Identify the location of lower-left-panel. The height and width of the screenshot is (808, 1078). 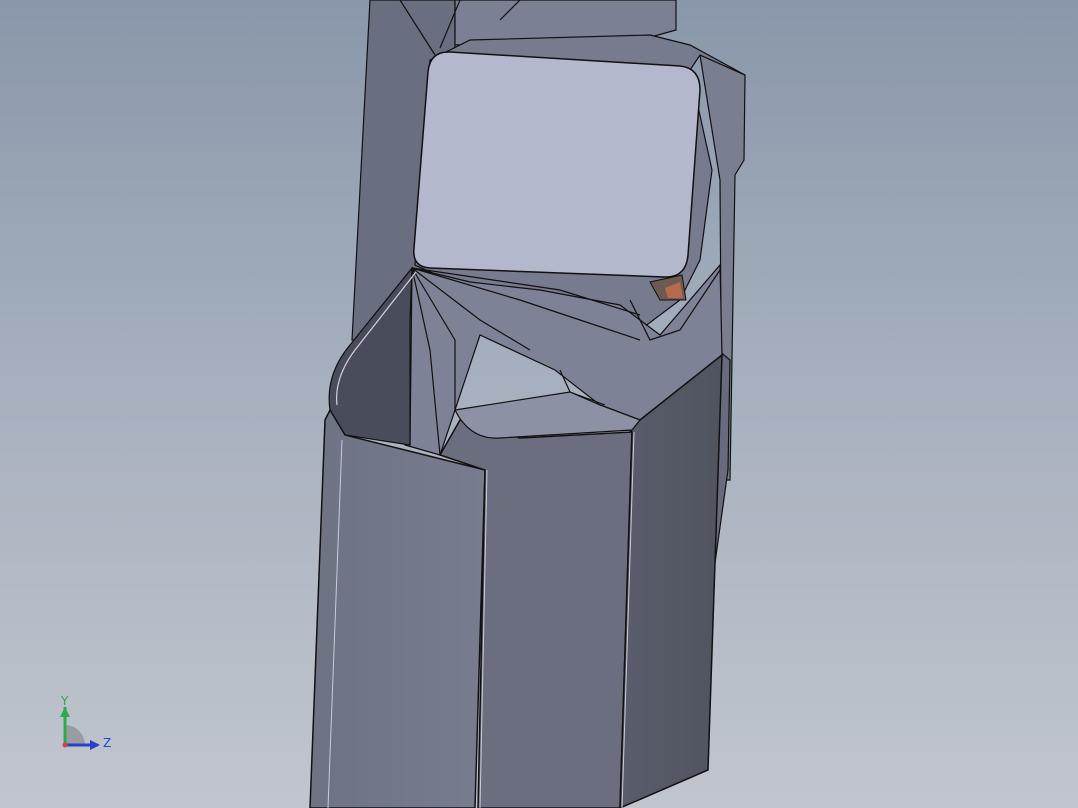
(397, 608).